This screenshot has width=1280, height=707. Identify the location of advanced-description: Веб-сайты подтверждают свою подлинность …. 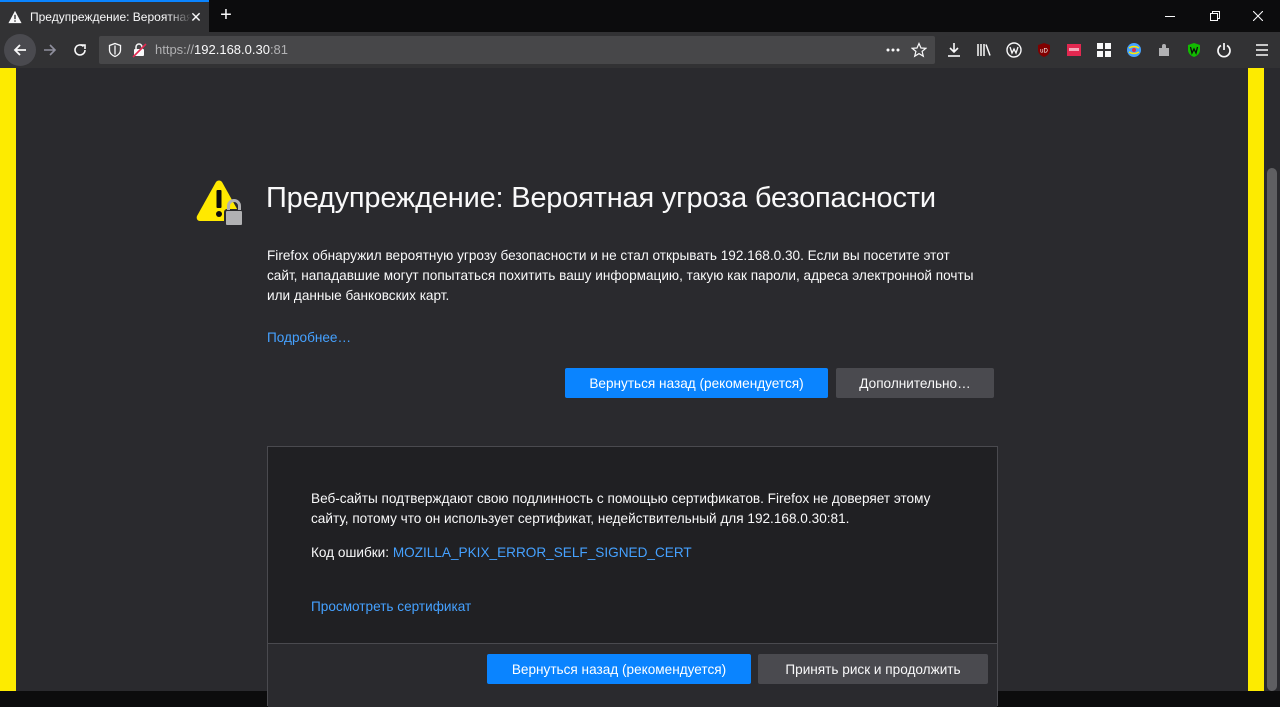
(621, 508).